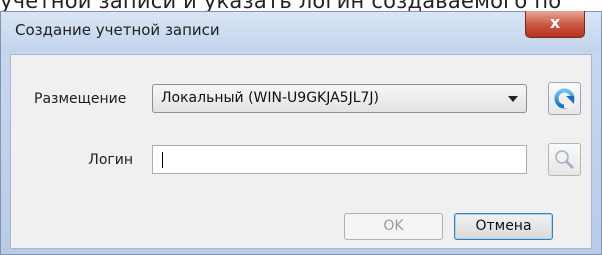 This screenshot has height=255, width=602. I want to click on chevron-down-icon, so click(513, 99).